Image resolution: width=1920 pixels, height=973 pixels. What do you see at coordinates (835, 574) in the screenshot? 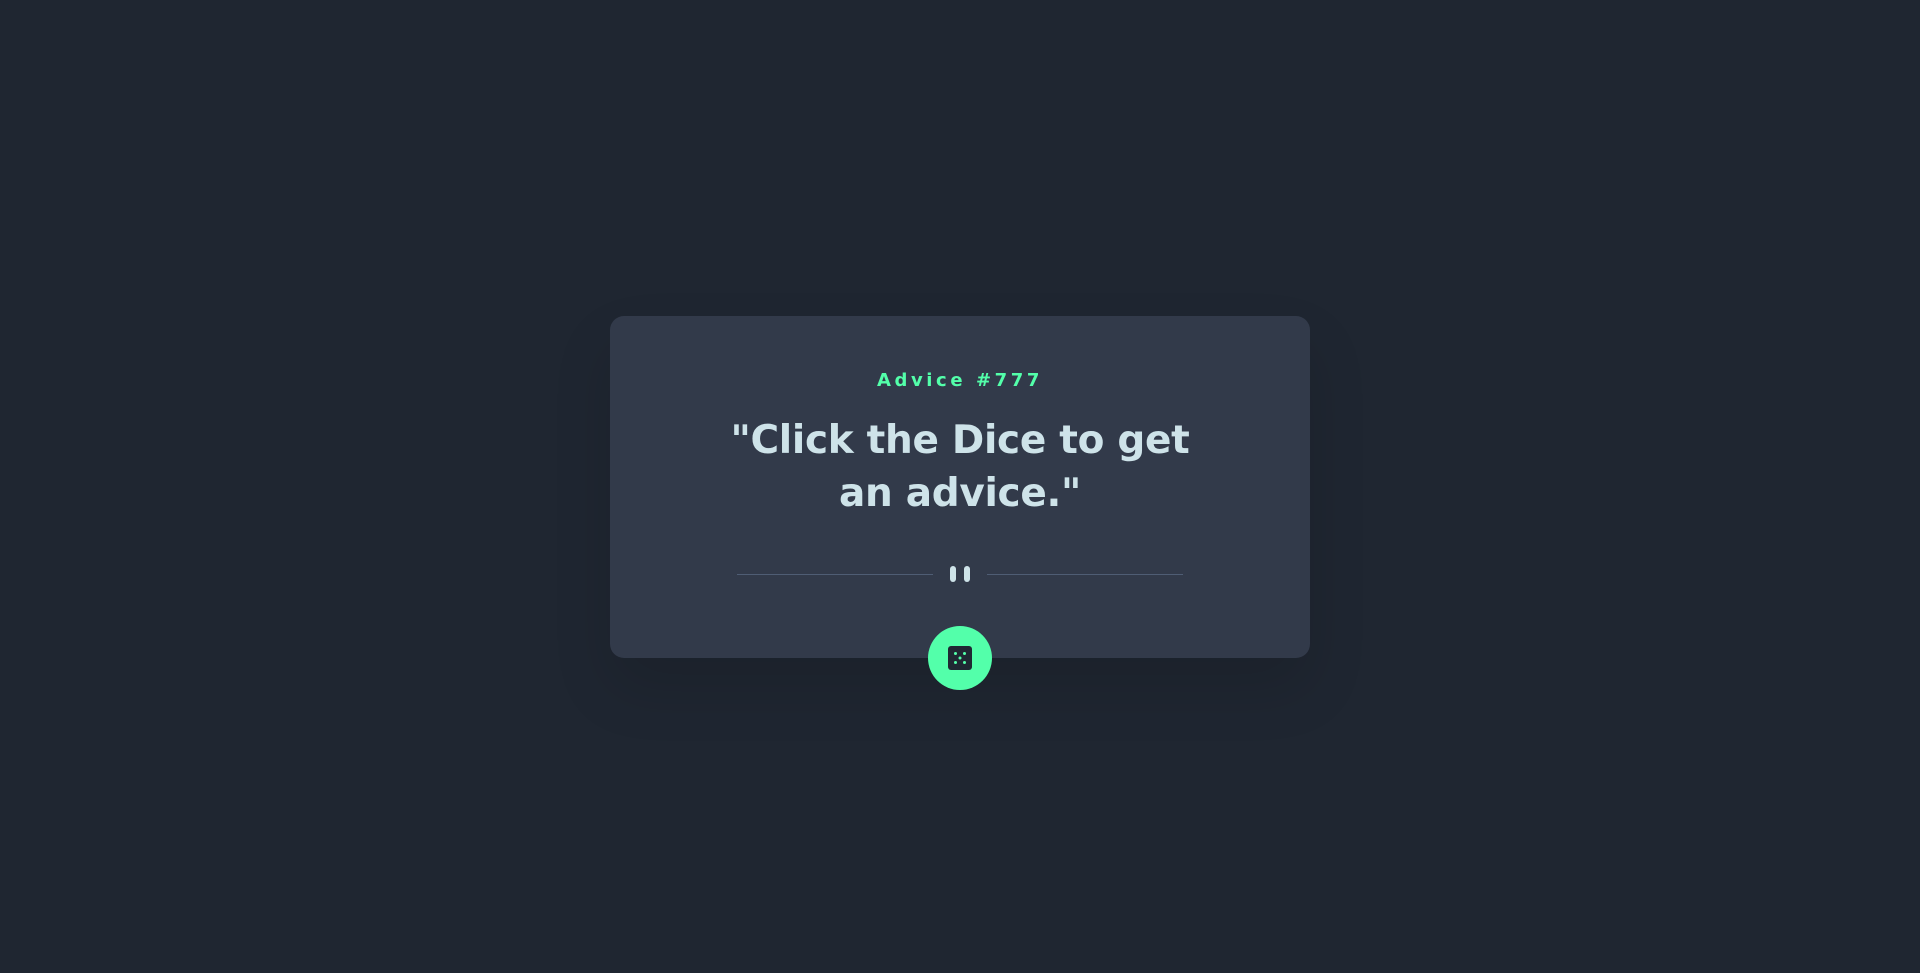
I see `divider-line-left` at bounding box center [835, 574].